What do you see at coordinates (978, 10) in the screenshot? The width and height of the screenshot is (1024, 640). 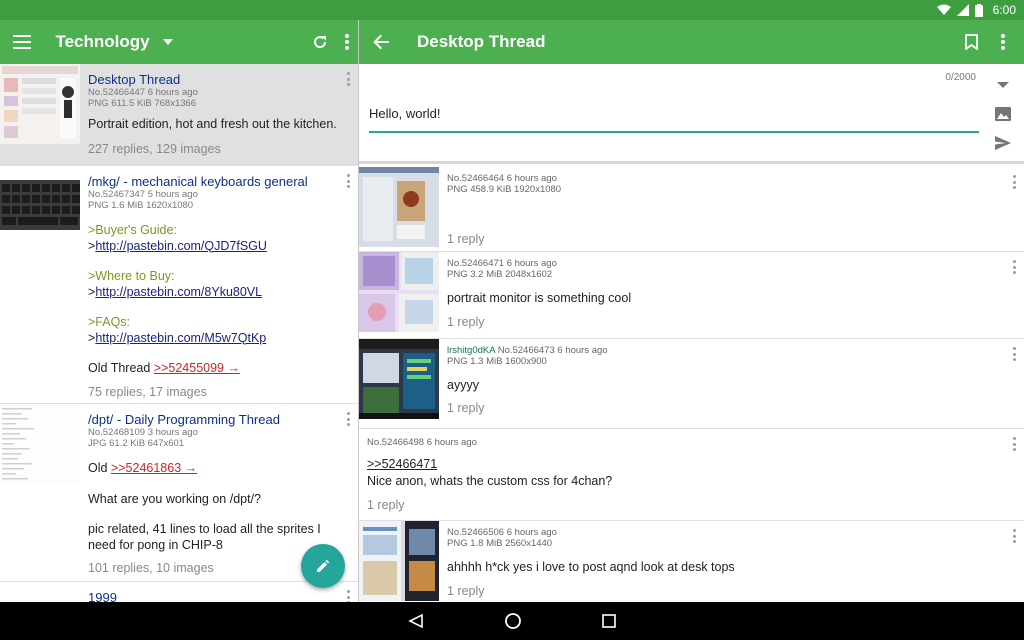 I see `battery-icon` at bounding box center [978, 10].